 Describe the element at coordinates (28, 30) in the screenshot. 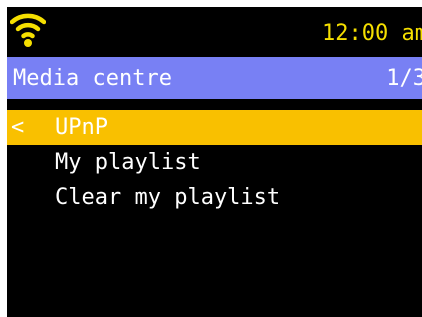

I see `wifi-icon` at that location.